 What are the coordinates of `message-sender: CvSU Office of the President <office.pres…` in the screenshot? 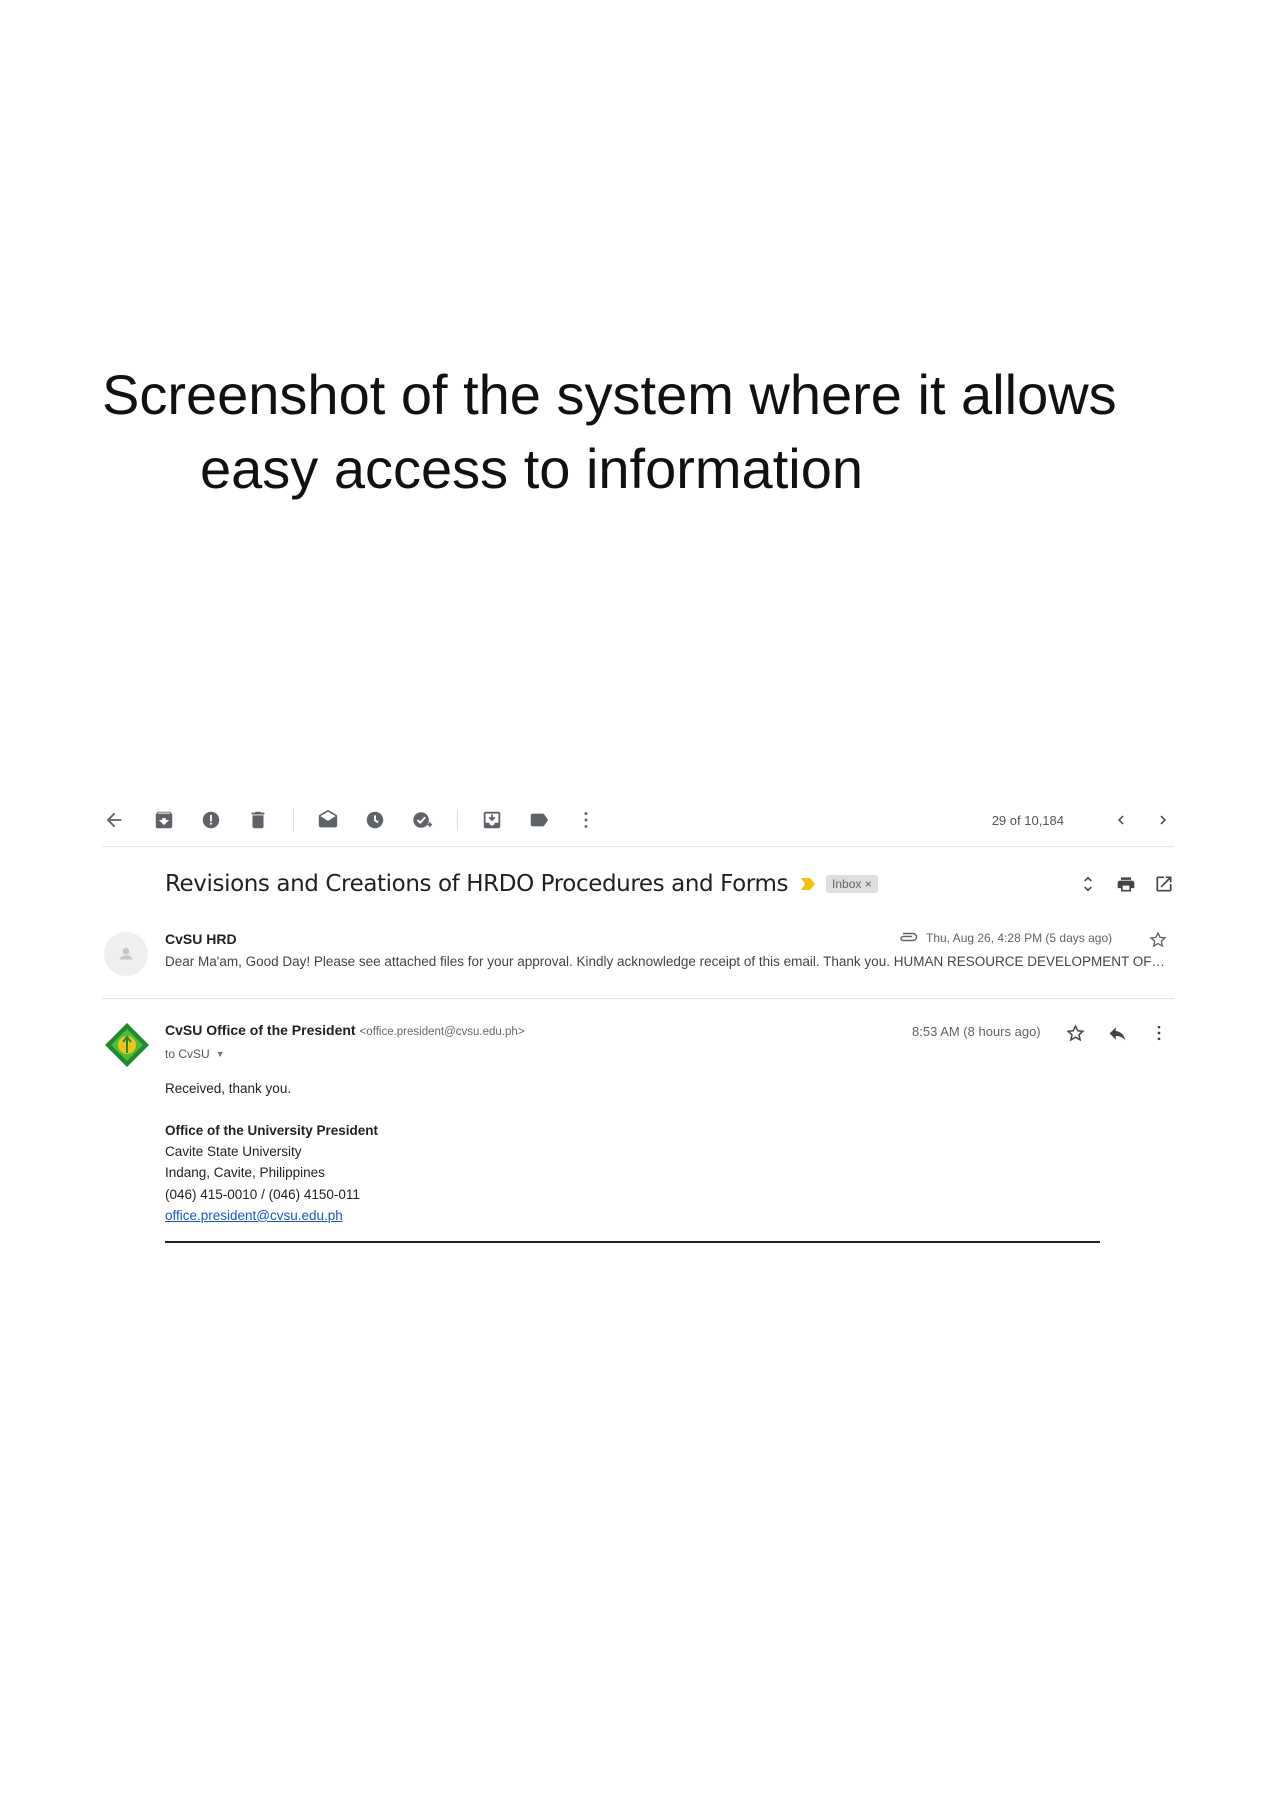 It's located at (345, 1030).